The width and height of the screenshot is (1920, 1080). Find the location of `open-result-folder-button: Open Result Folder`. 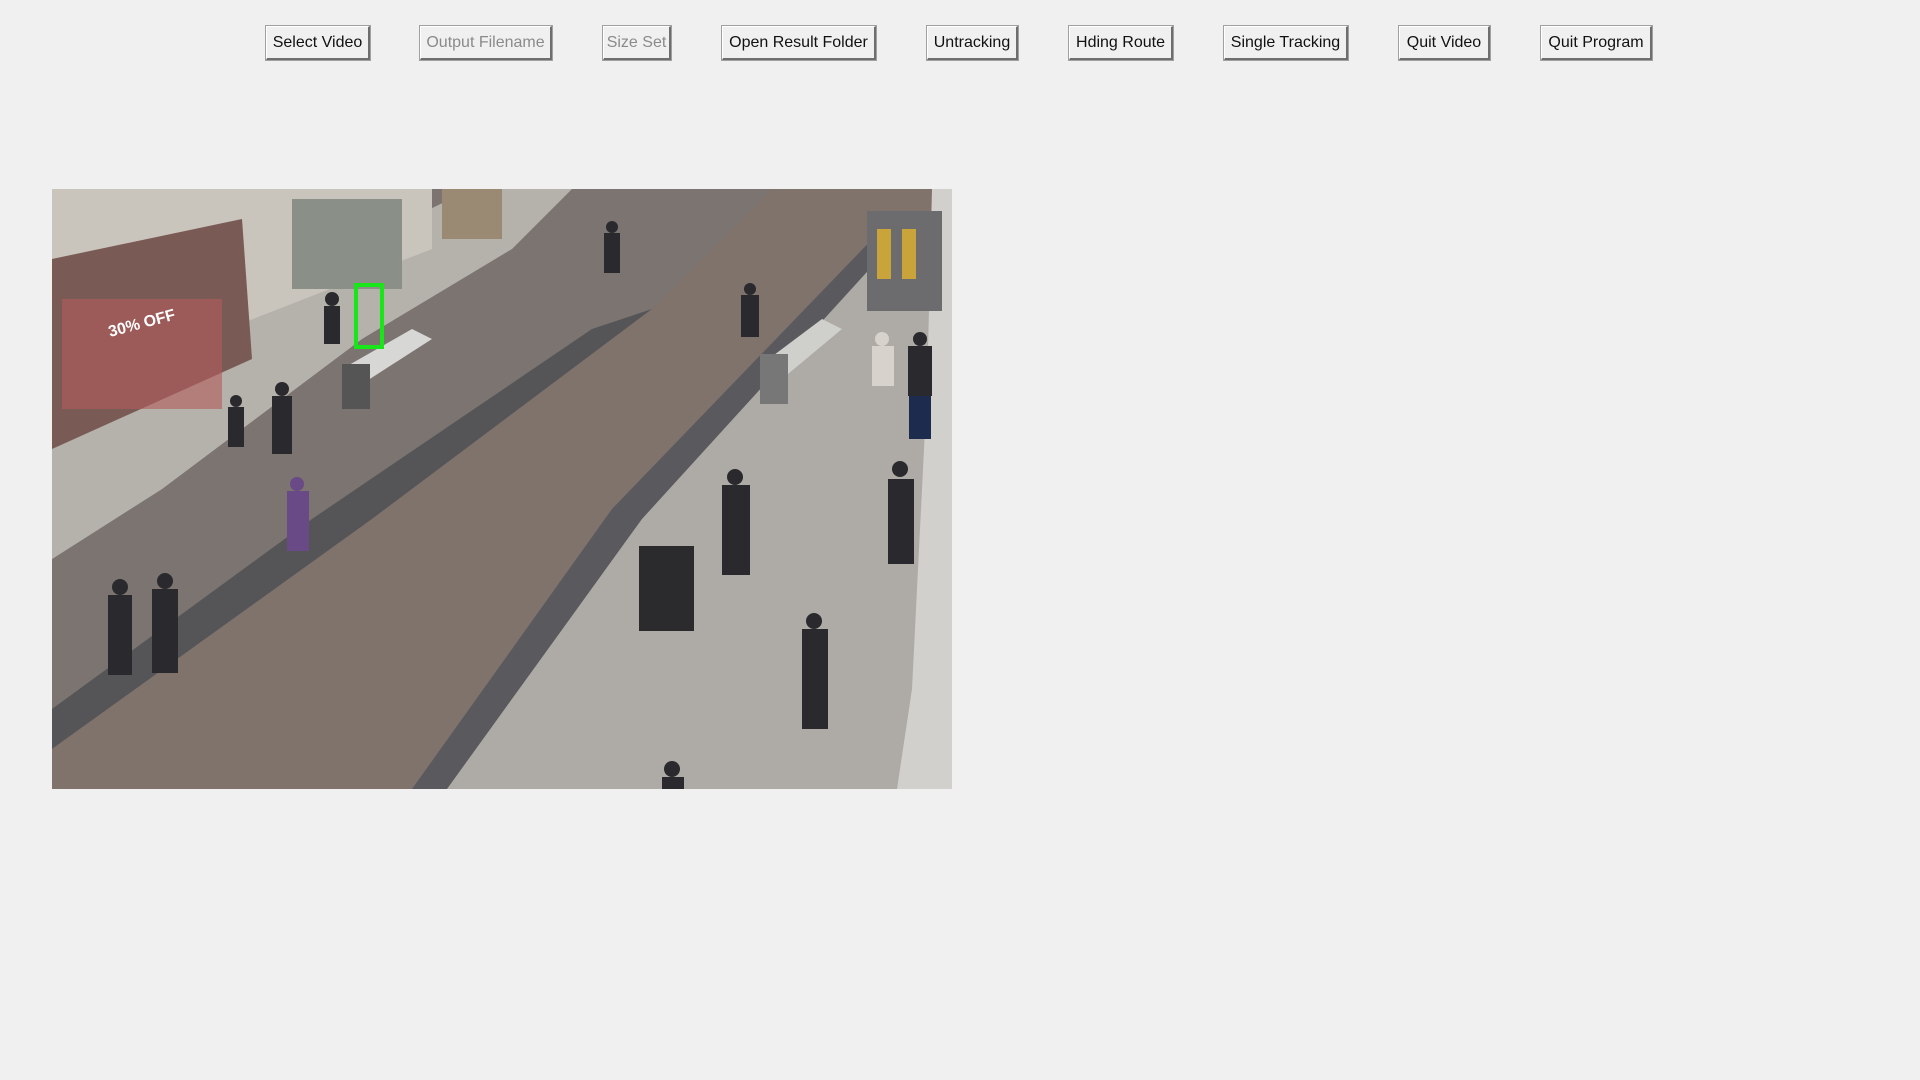

open-result-folder-button: Open Result Folder is located at coordinates (799, 43).